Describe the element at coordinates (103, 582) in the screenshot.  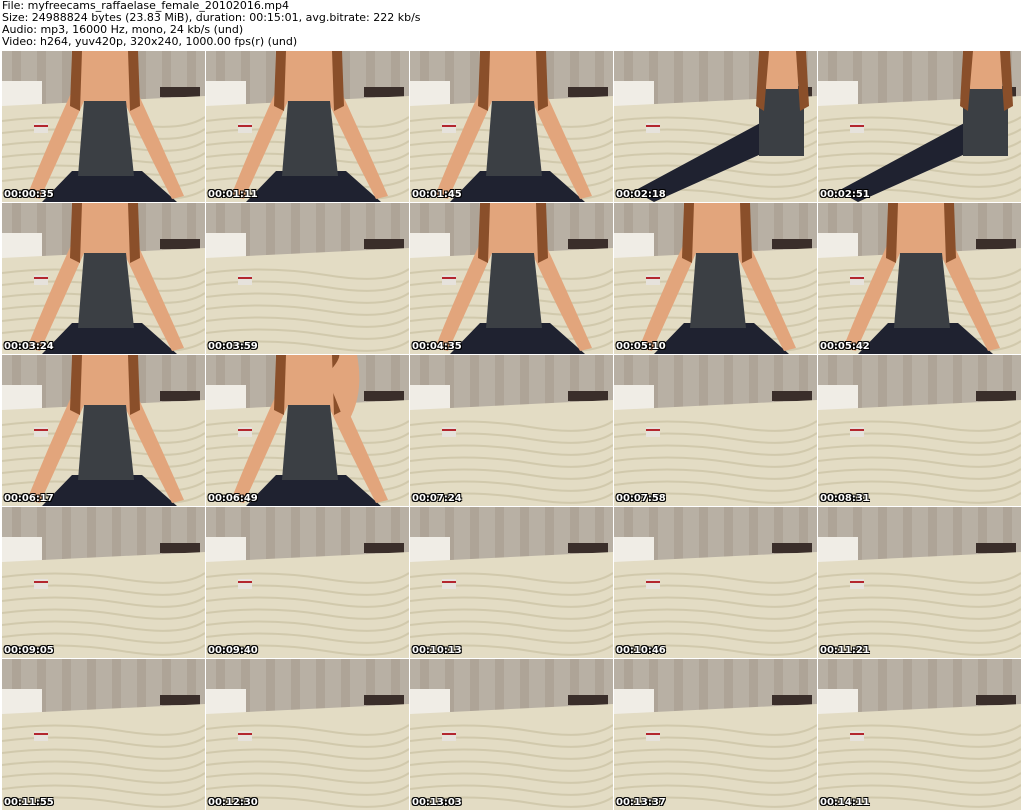
I see `video-thumbnail: 00:09:05` at that location.